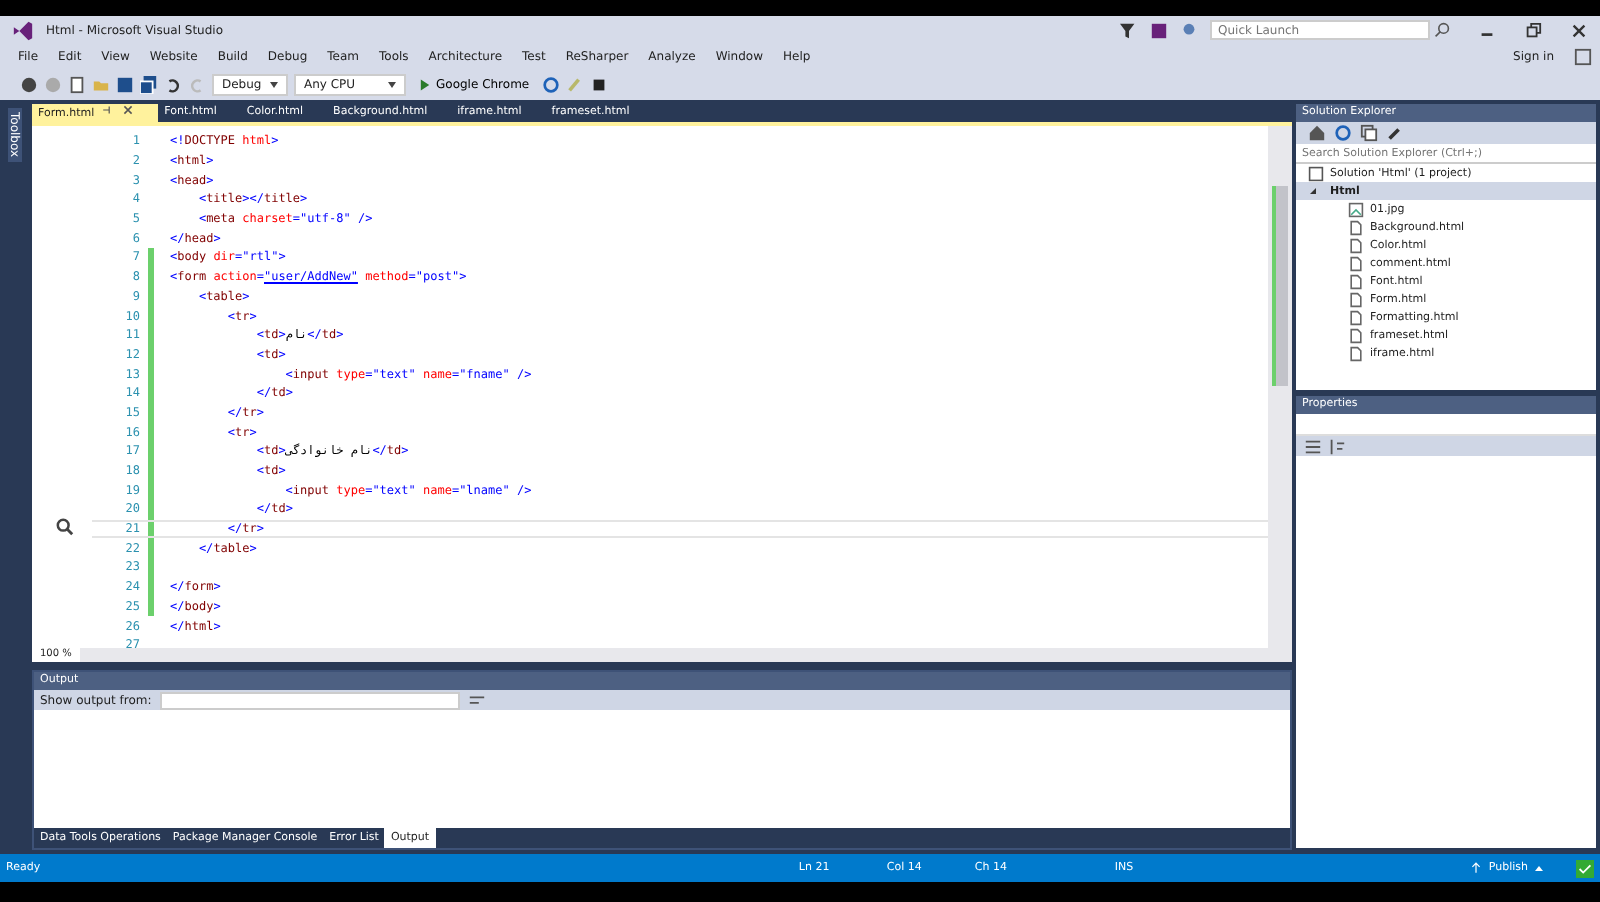 Image resolution: width=1600 pixels, height=902 pixels. What do you see at coordinates (598, 84) in the screenshot?
I see `bookmark-icon` at bounding box center [598, 84].